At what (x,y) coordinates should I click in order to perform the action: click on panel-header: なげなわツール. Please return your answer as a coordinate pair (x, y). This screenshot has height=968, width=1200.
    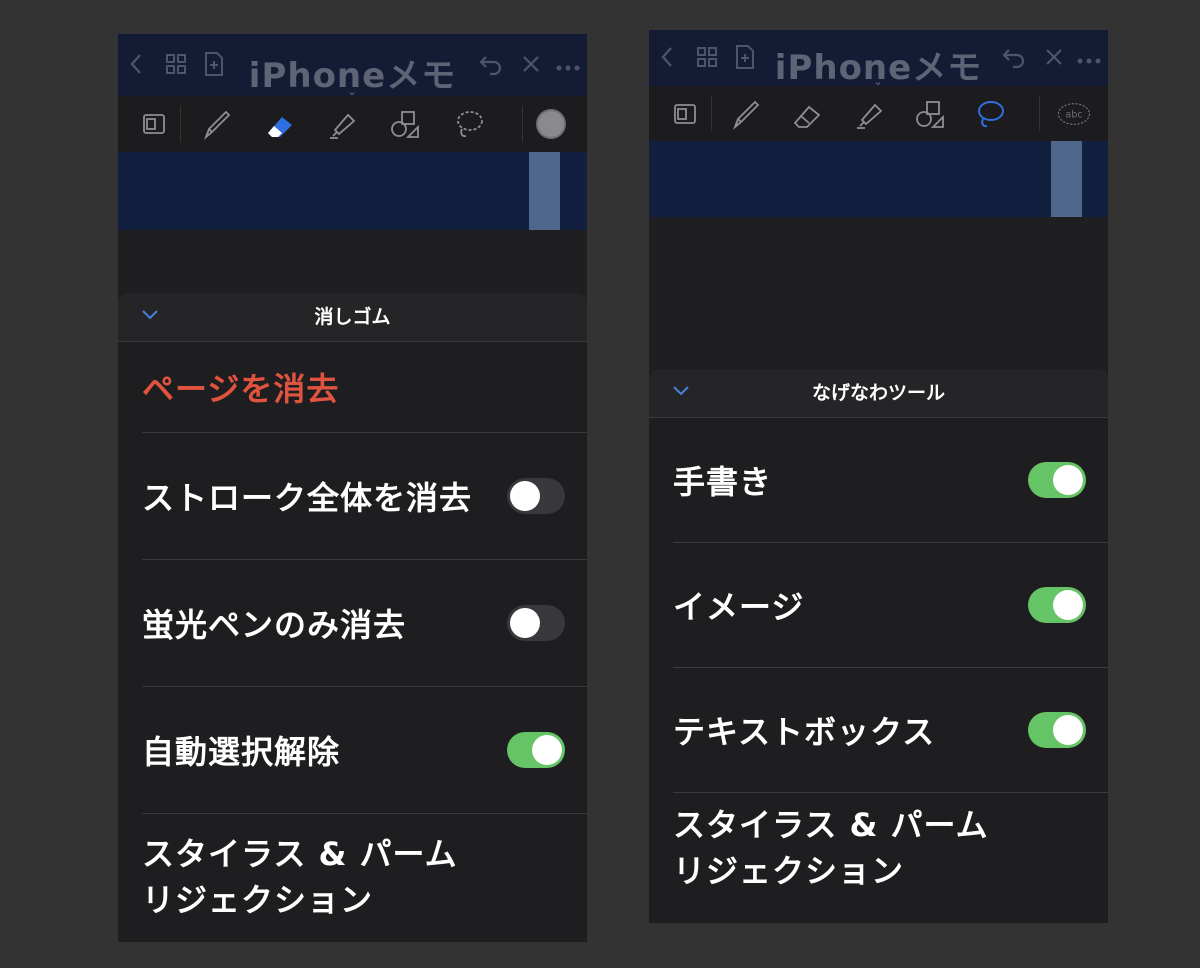
    Looking at the image, I should click on (878, 393).